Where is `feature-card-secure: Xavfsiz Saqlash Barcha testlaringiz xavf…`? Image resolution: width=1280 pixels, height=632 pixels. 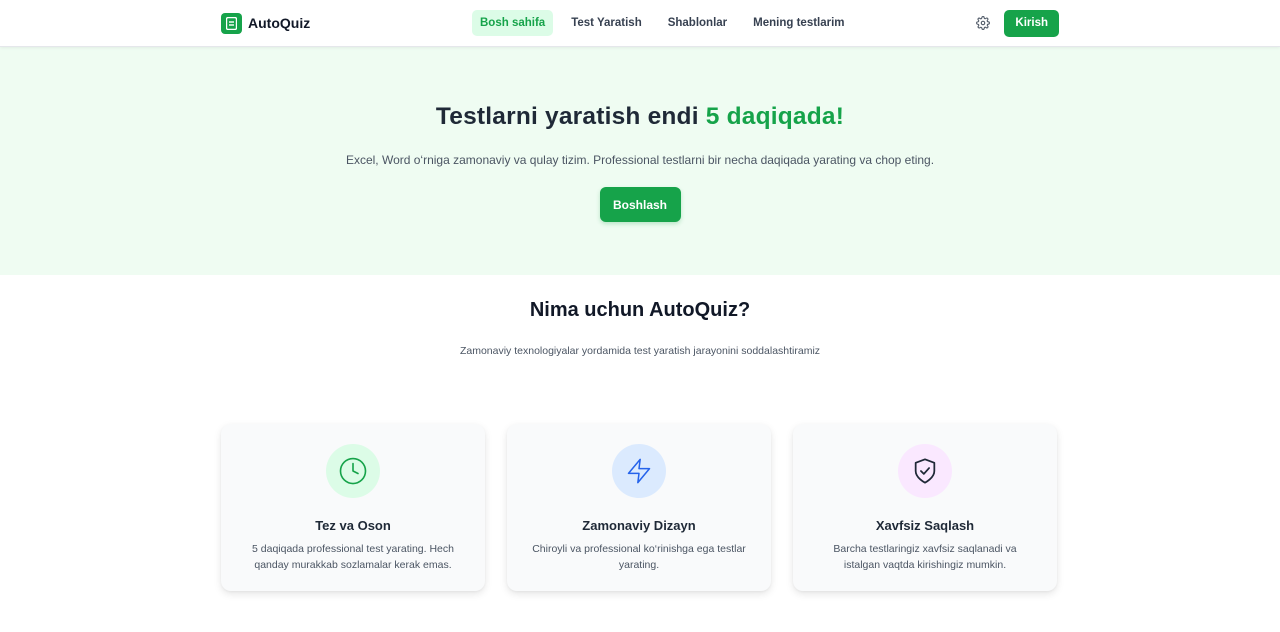
feature-card-secure: Xavfsiz Saqlash Barcha testlaringiz xavf… is located at coordinates (925, 507).